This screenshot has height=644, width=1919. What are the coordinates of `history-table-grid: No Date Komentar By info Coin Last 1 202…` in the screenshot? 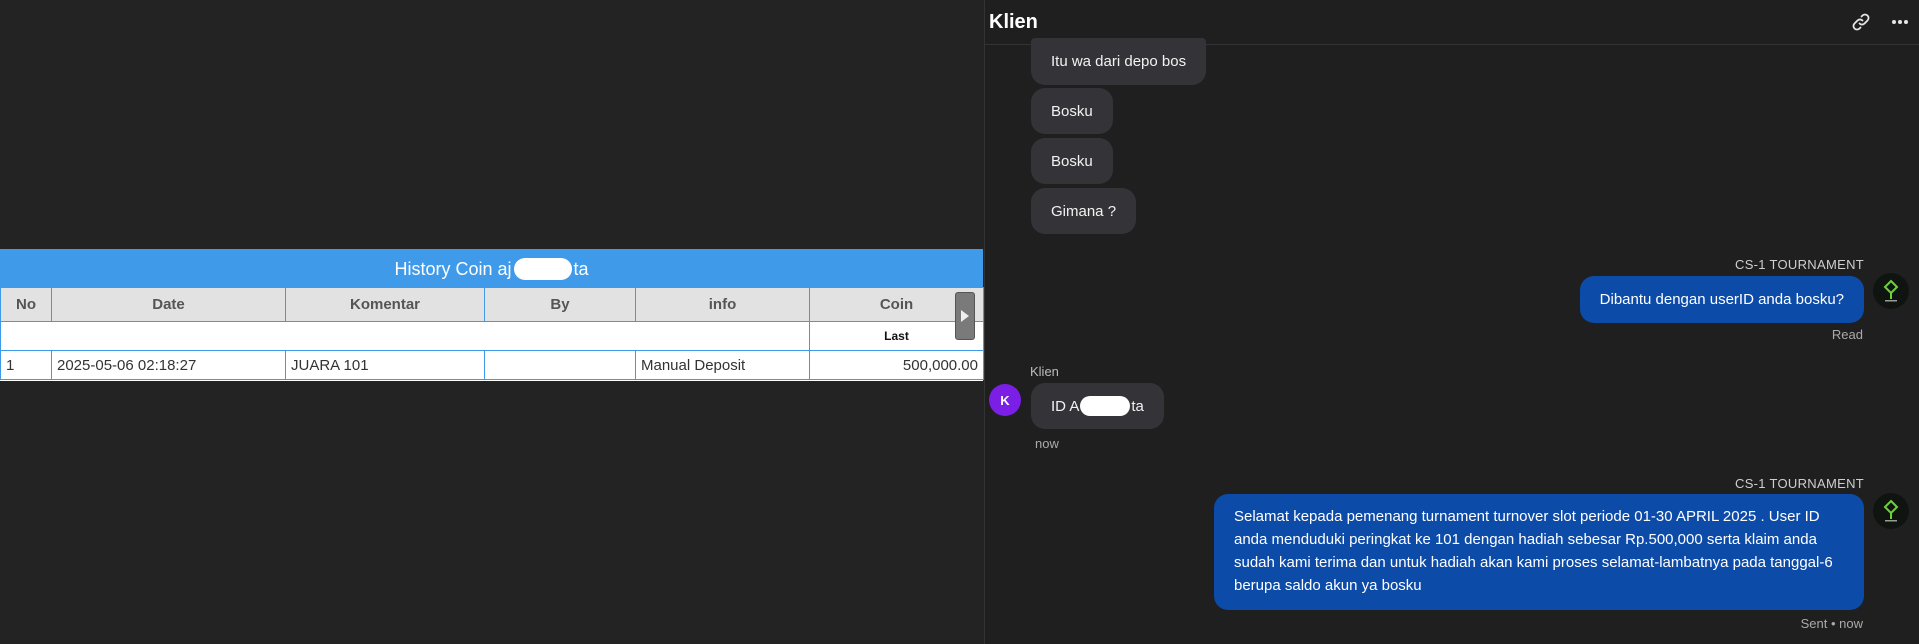 It's located at (492, 333).